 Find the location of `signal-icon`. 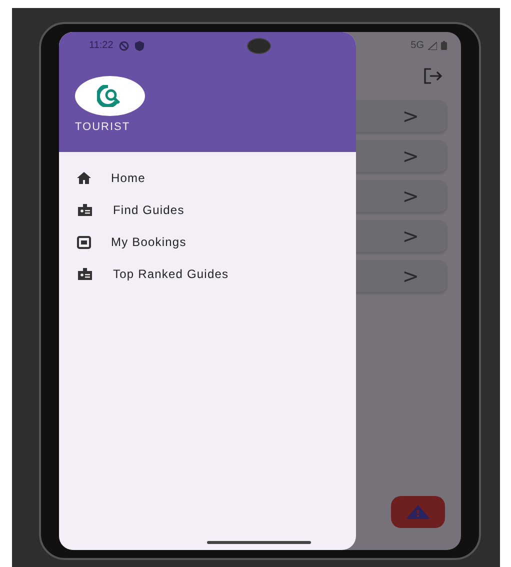

signal-icon is located at coordinates (432, 46).